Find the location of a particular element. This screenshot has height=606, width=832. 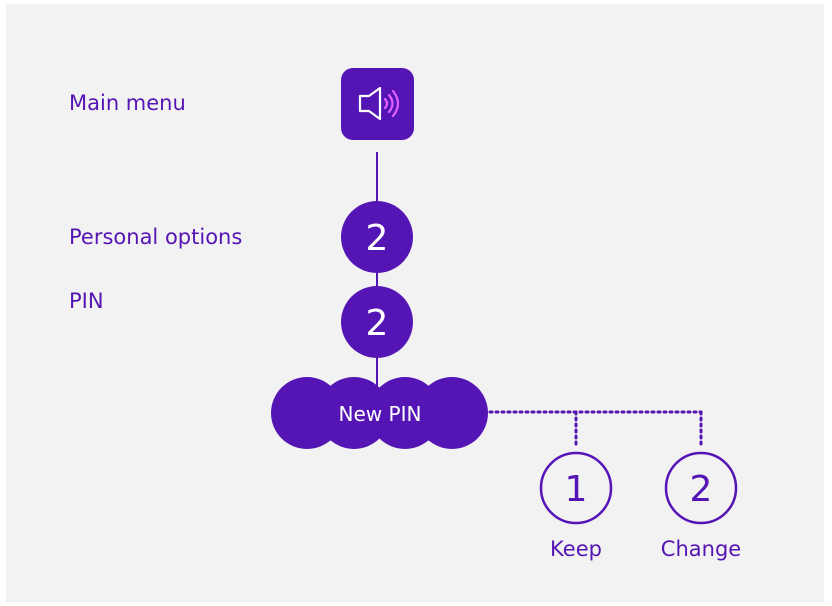

pin-key-circle: 2 is located at coordinates (377, 322).